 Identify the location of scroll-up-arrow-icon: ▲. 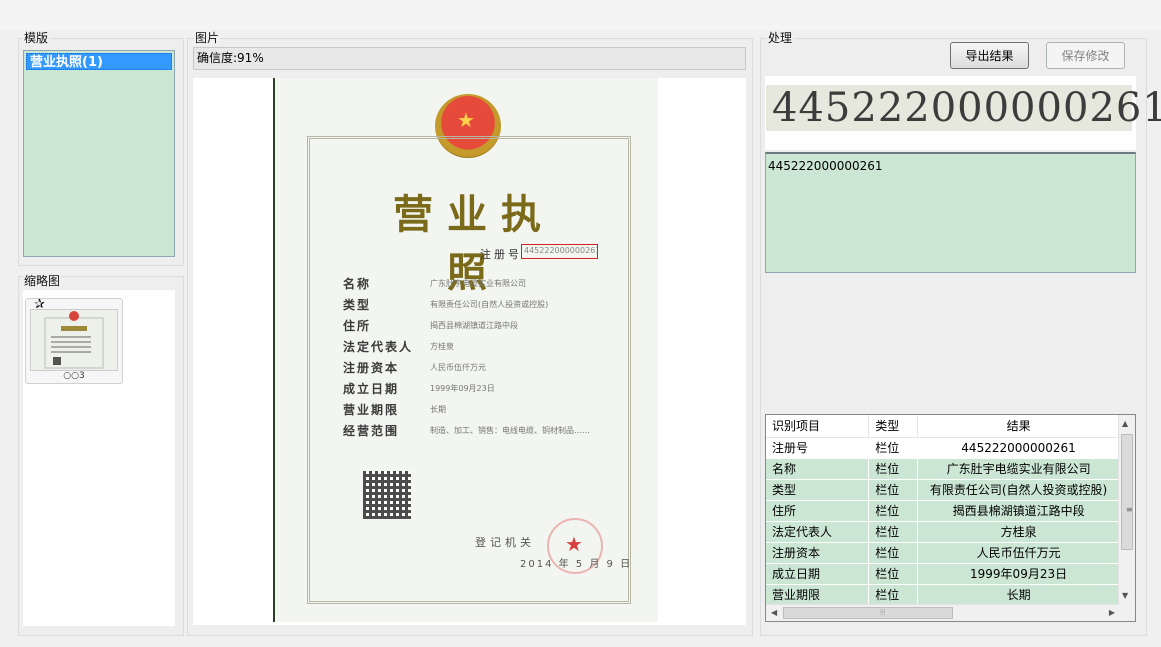
(1125, 423).